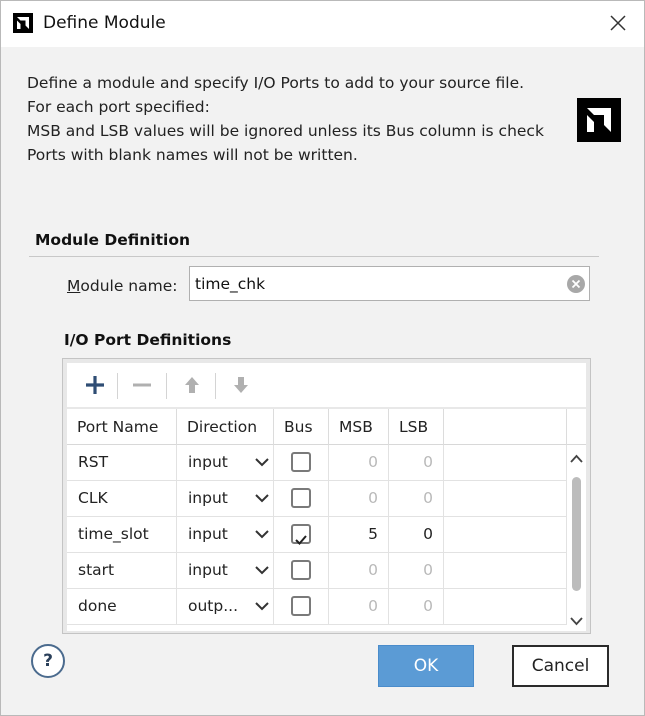  What do you see at coordinates (359, 534) in the screenshot?
I see `msb-cell: 5` at bounding box center [359, 534].